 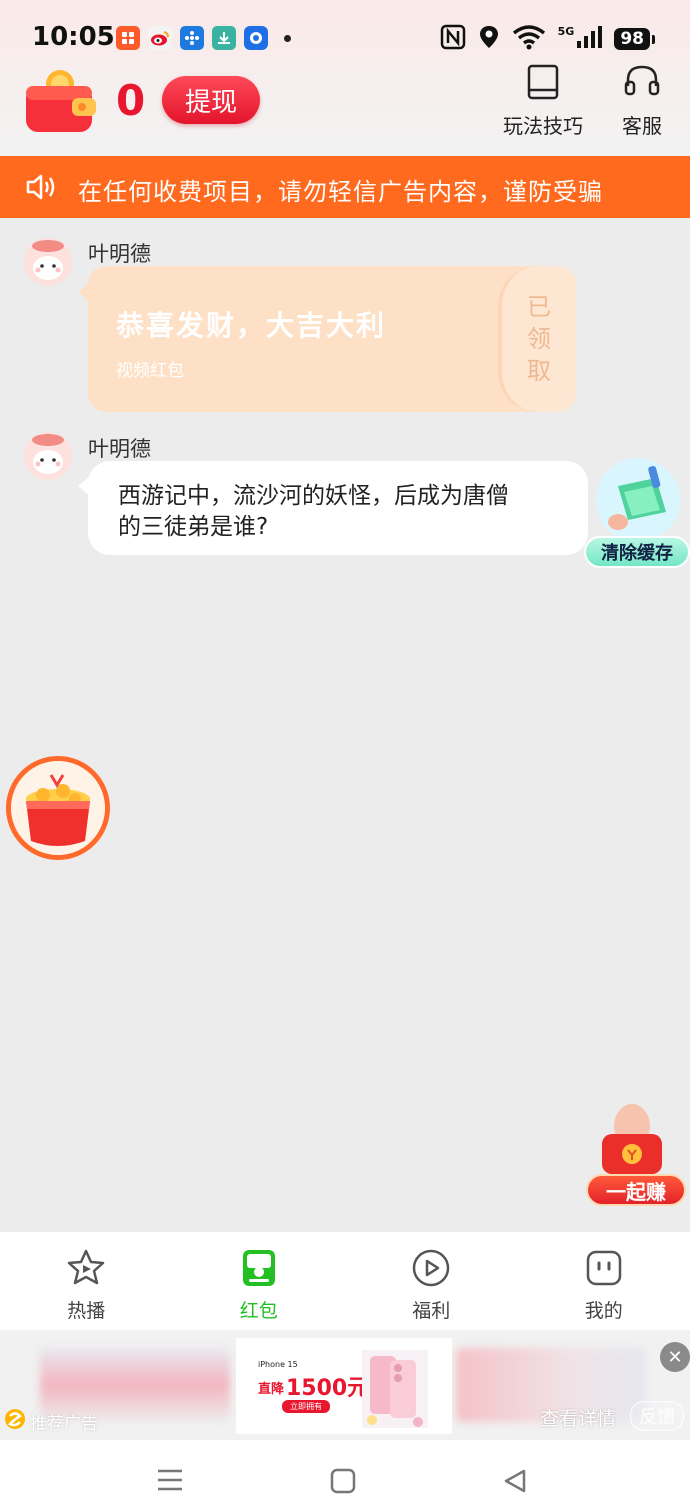 I want to click on hand-red-packet-icon, so click(x=637, y=1141).